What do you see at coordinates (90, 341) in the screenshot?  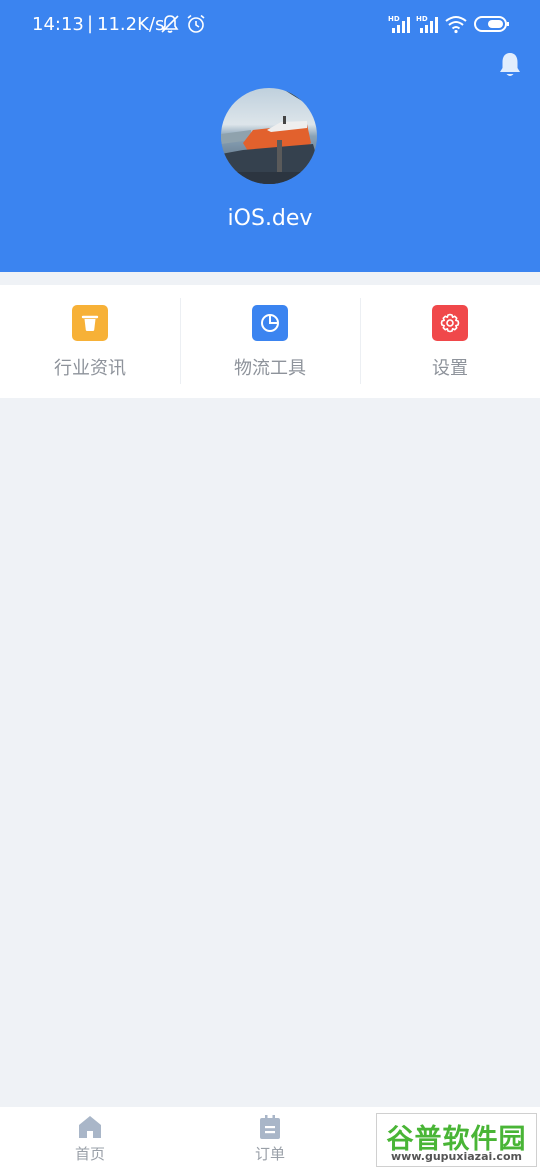 I see `menu-item-industry-news: 行业资讯` at bounding box center [90, 341].